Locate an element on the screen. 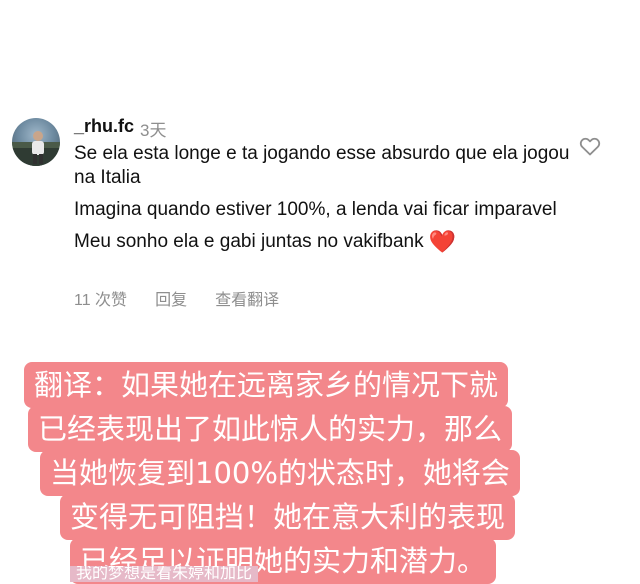 Image resolution: width=640 pixels, height=584 pixels. likes-count: 11 次赞 is located at coordinates (100, 298).